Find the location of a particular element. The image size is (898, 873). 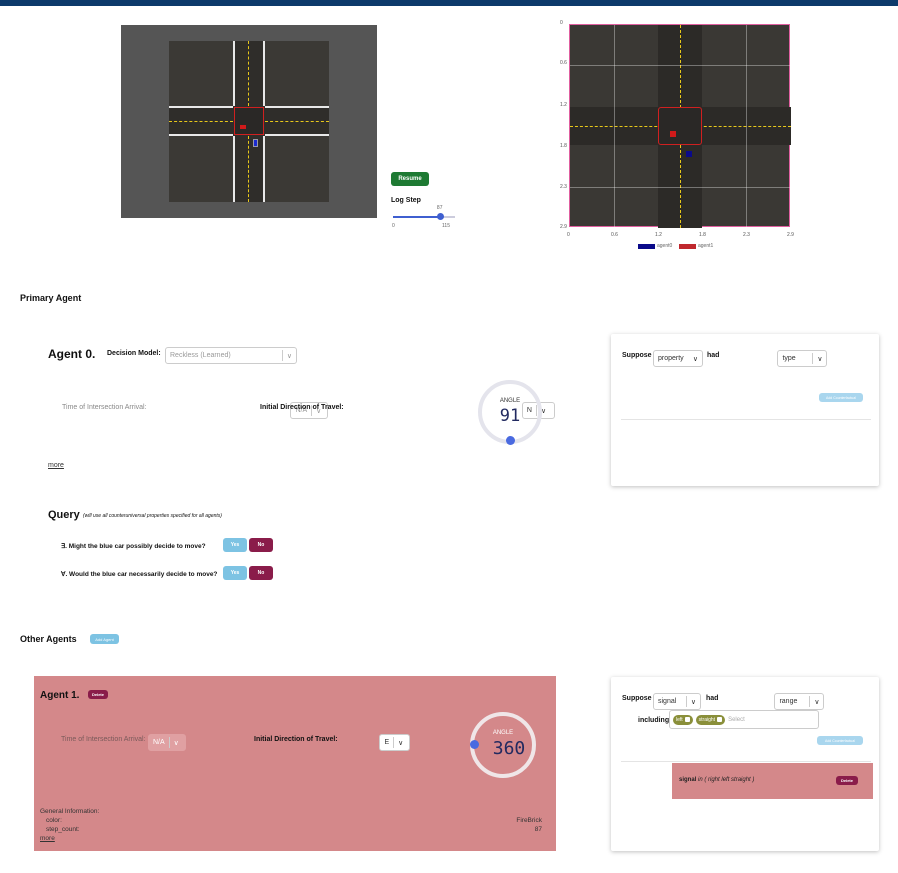

add-agent-button: Add Agent is located at coordinates (104, 639).